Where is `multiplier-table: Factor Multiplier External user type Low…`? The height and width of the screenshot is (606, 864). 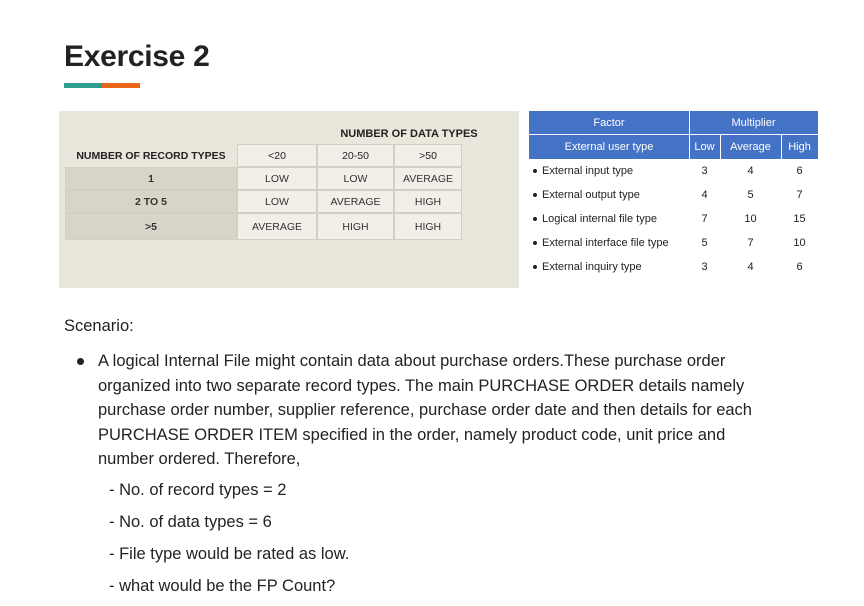 multiplier-table: Factor Multiplier External user type Low… is located at coordinates (673, 199).